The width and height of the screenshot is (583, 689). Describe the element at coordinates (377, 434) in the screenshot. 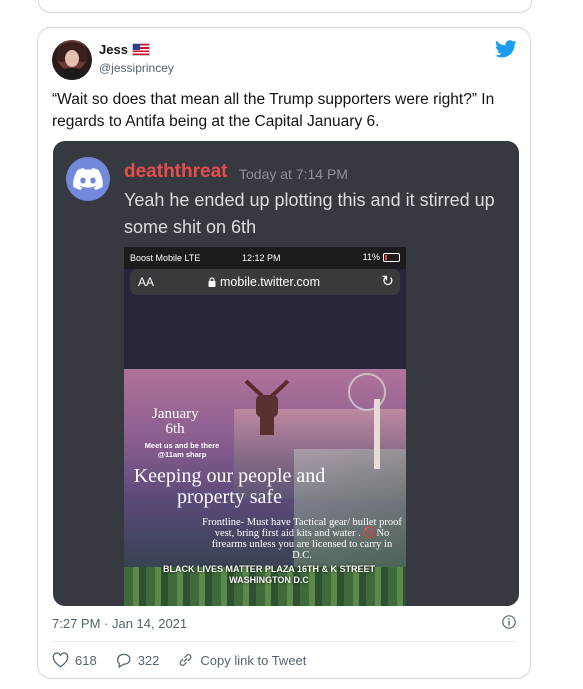

I see `washington-monument` at that location.